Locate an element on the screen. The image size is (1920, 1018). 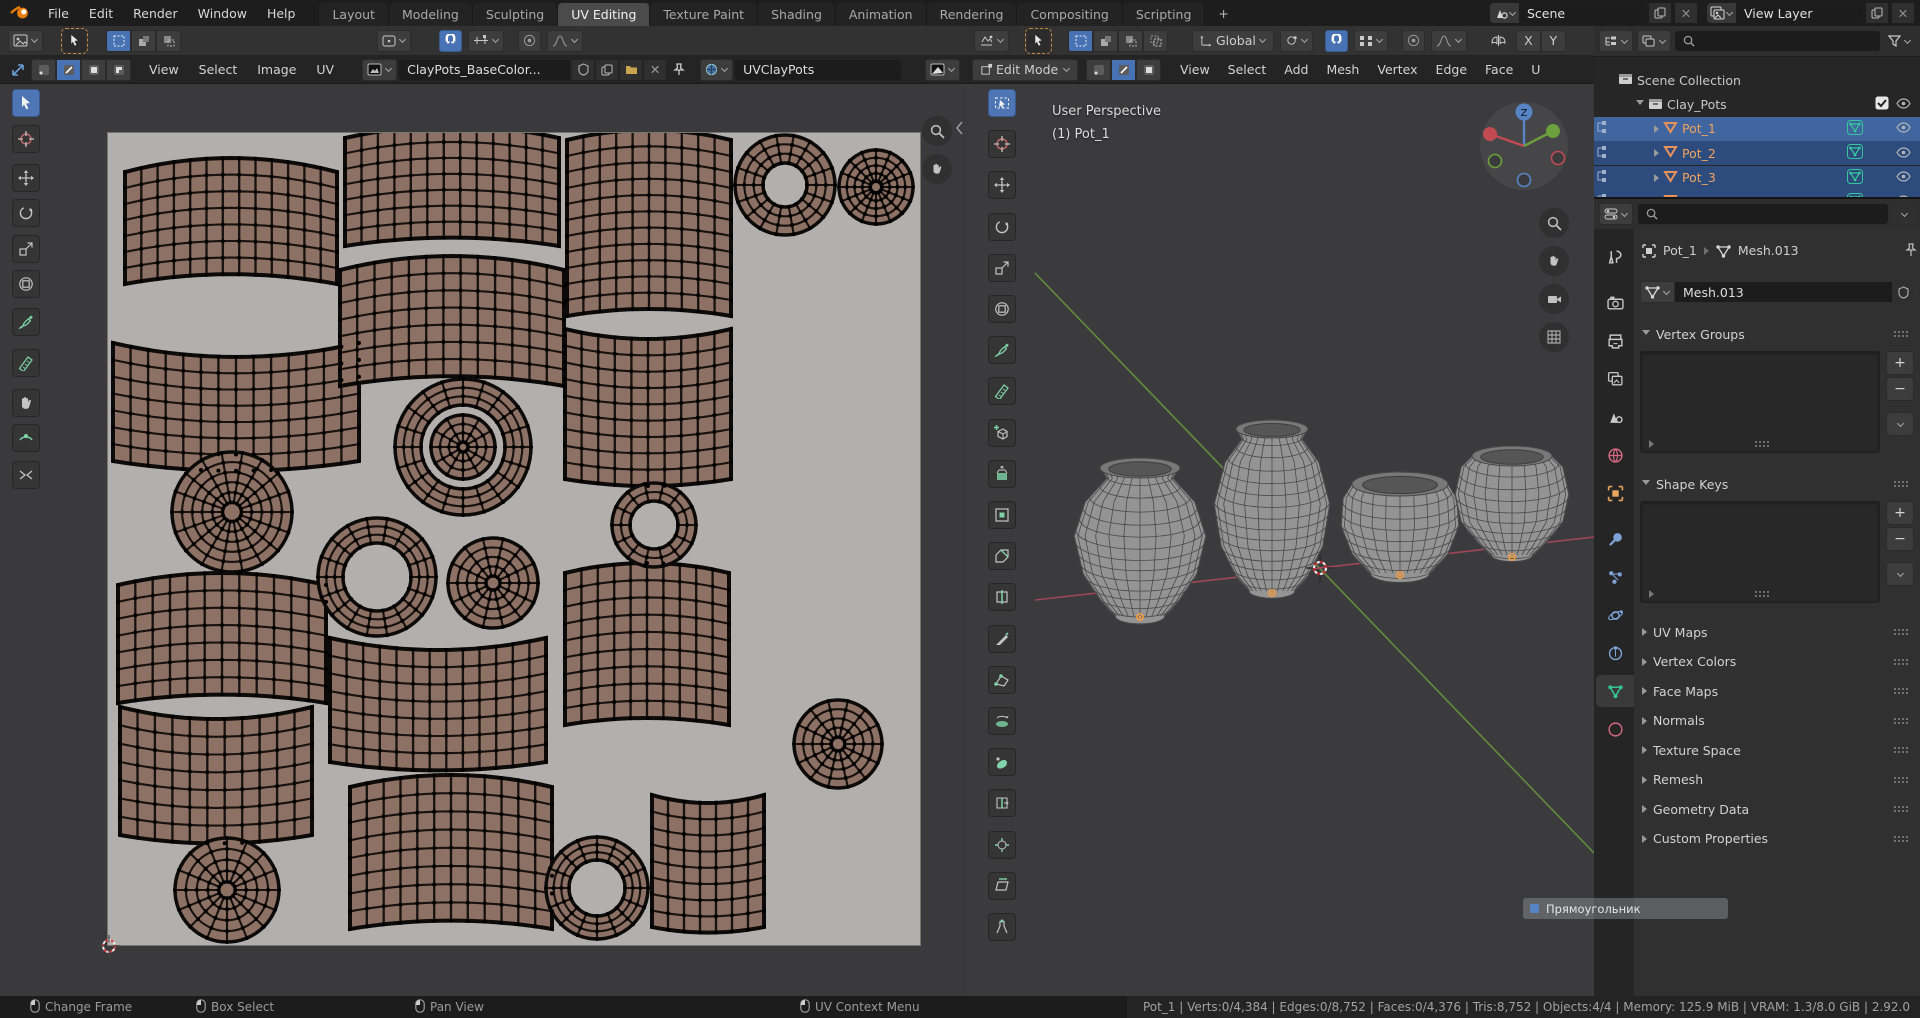
tab-scene is located at coordinates (1615, 417).